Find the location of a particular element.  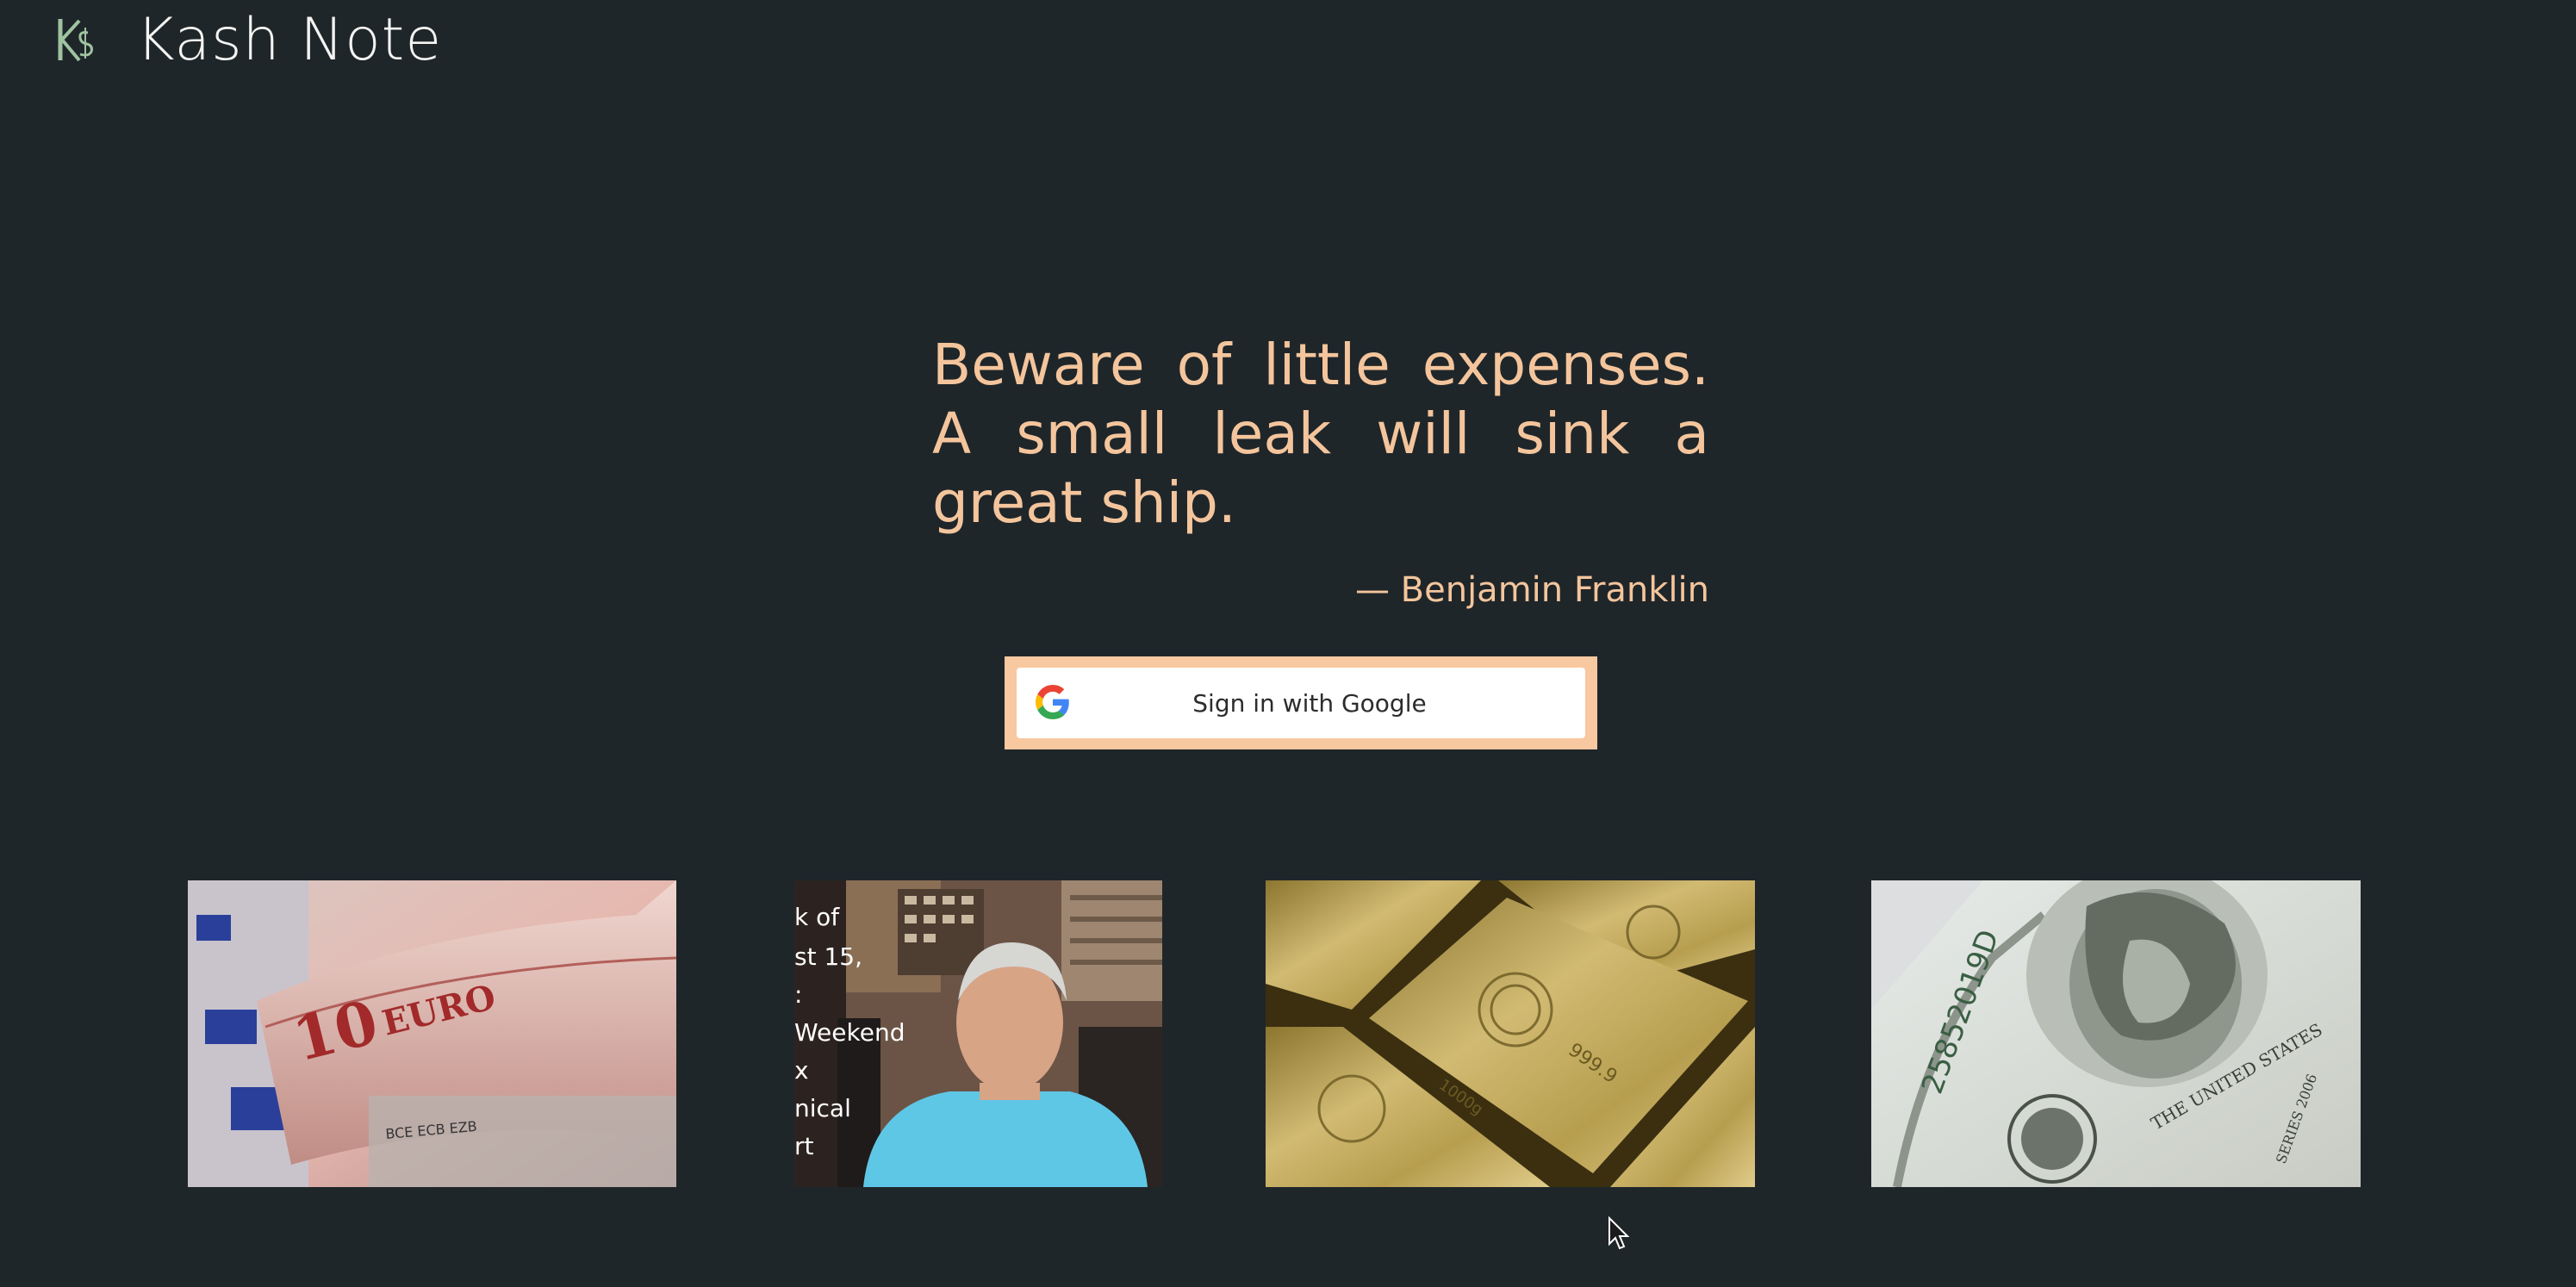

app-title: Kash Note is located at coordinates (289, 39).